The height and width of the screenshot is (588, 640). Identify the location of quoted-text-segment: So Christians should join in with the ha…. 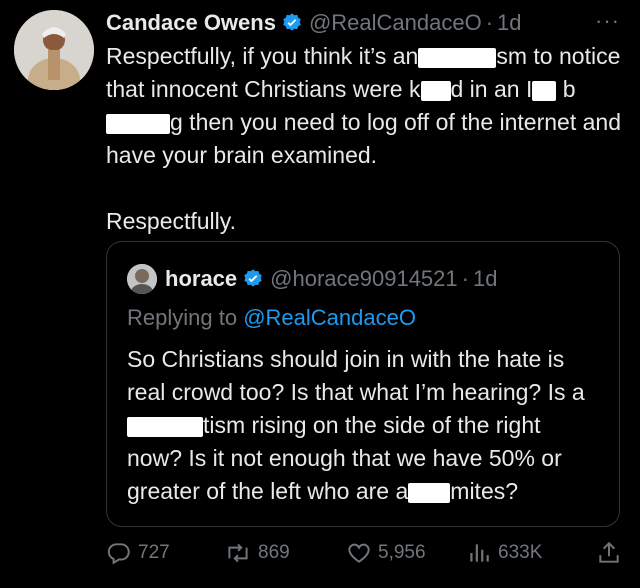
(356, 375).